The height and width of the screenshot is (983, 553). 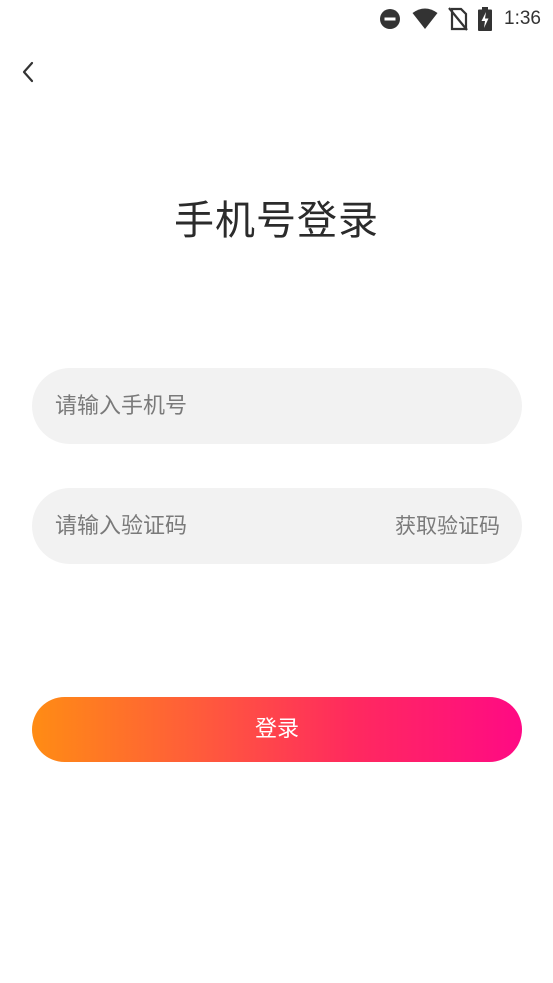 I want to click on back-button, so click(x=28, y=74).